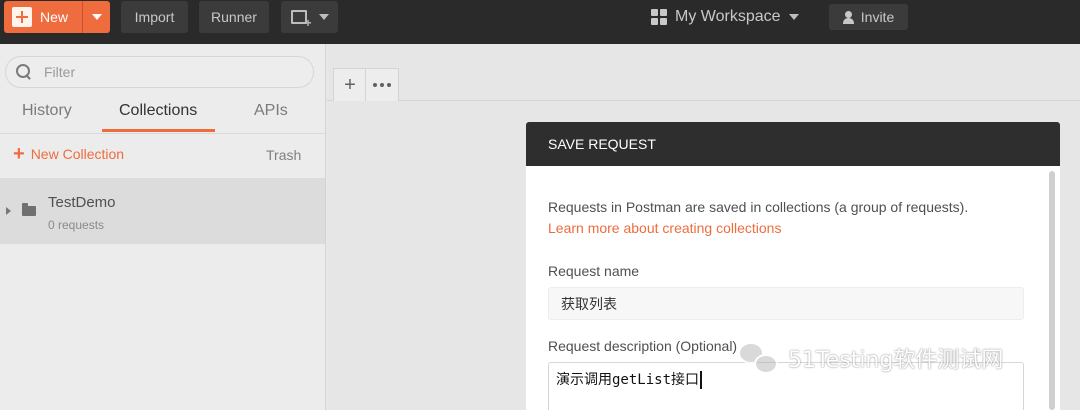 Image resolution: width=1080 pixels, height=410 pixels. Describe the element at coordinates (271, 111) in the screenshot. I see `tab-apis: APIs` at that location.